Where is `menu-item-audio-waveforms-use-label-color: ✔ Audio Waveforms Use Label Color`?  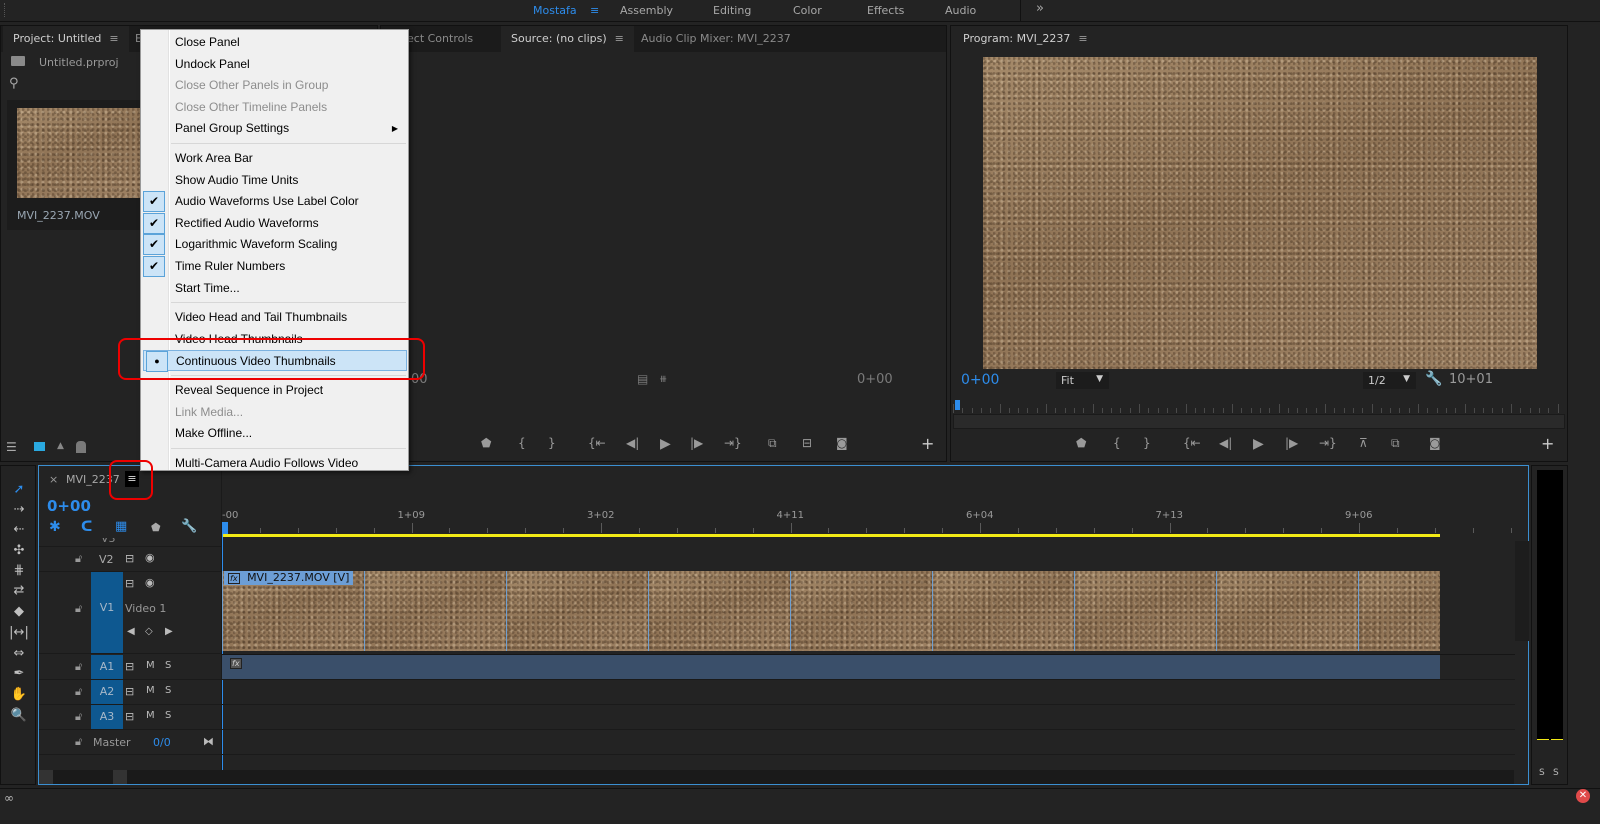
menu-item-audio-waveforms-use-label-color: ✔ Audio Waveforms Use Label Color is located at coordinates (274, 202).